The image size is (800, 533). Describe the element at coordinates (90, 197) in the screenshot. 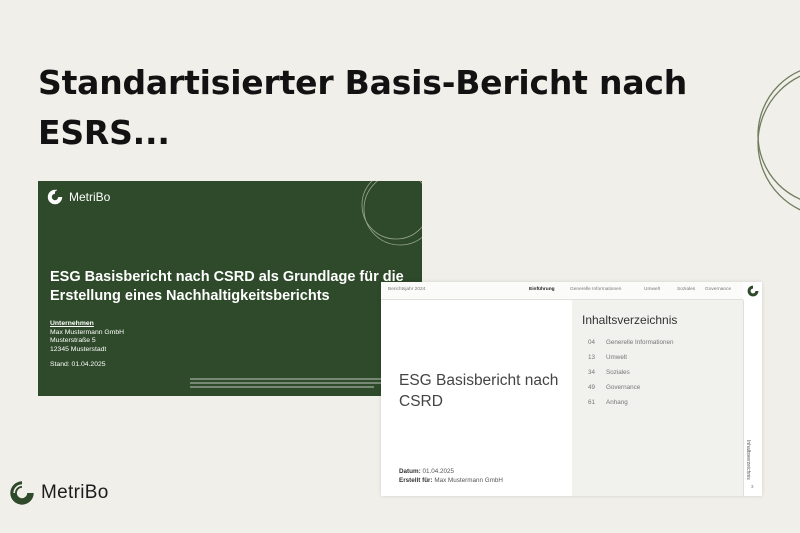

I see `cover-logo-text: MetriBo` at that location.